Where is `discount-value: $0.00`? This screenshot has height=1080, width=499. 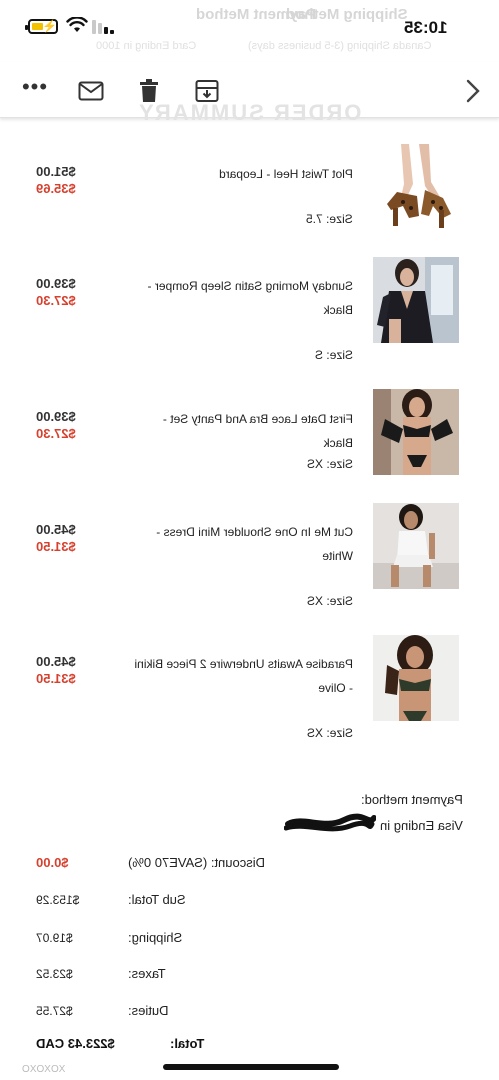
discount-value: $0.00 is located at coordinates (52, 862).